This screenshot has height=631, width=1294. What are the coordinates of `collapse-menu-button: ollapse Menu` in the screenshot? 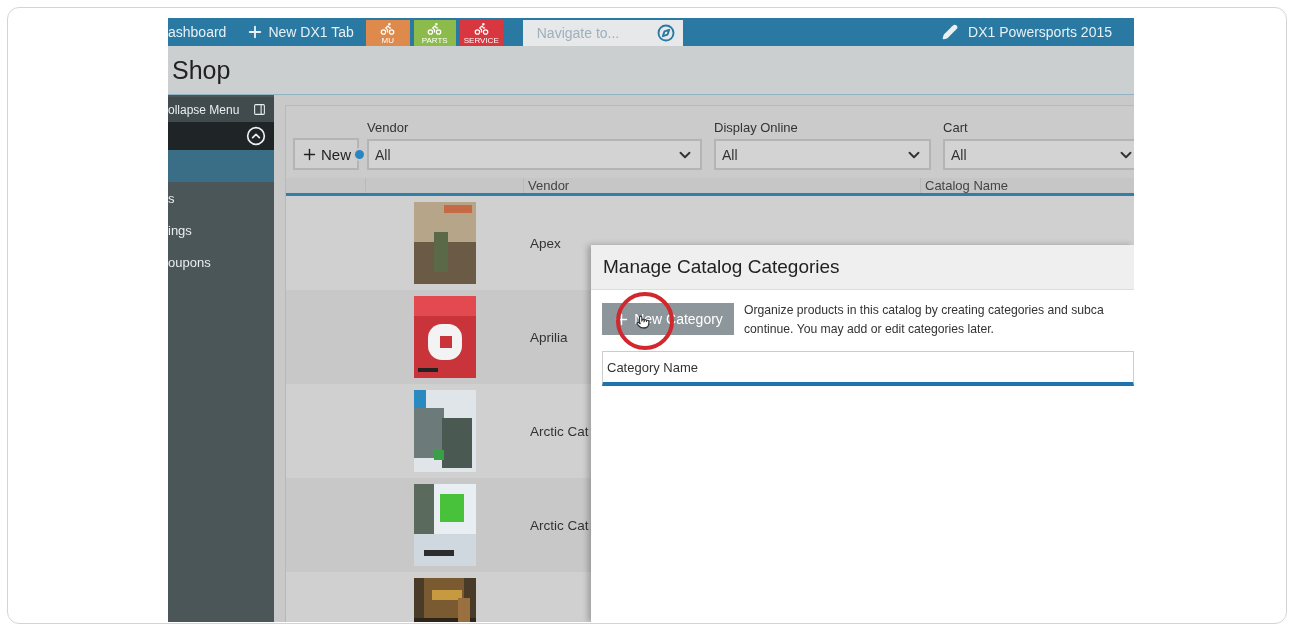 It's located at (221, 109).